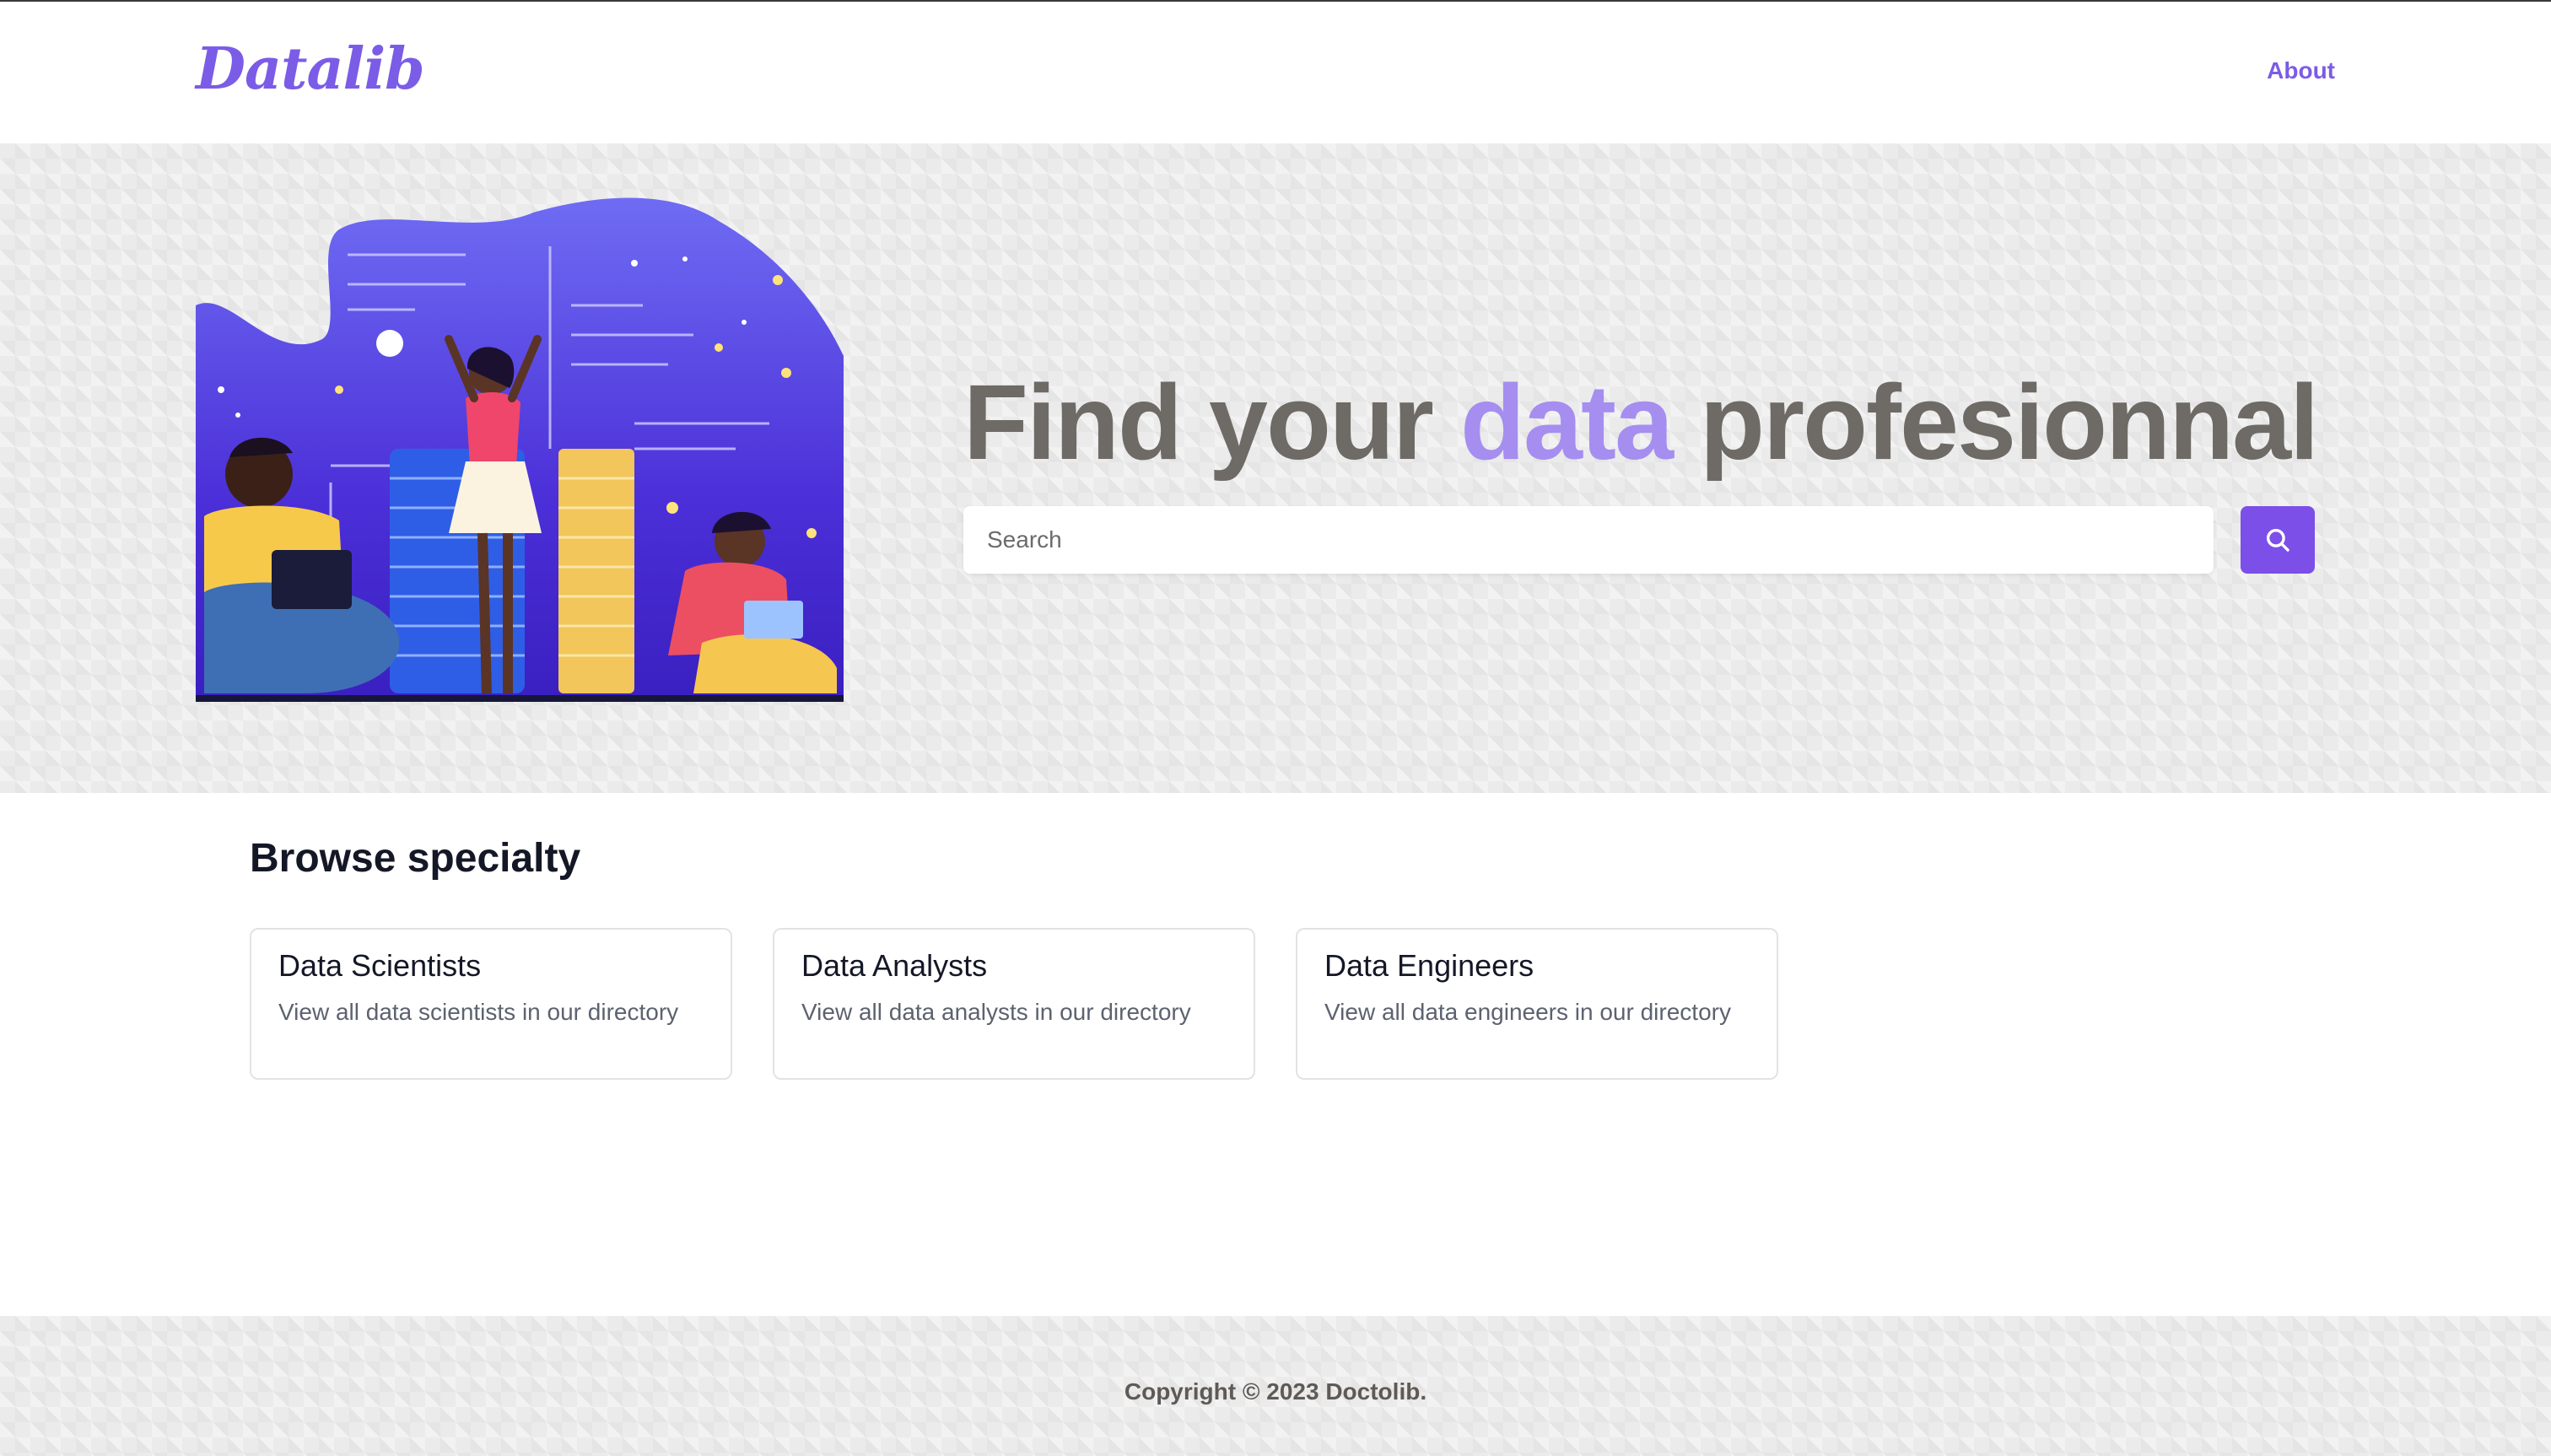  What do you see at coordinates (1588, 540) in the screenshot?
I see `search-input` at bounding box center [1588, 540].